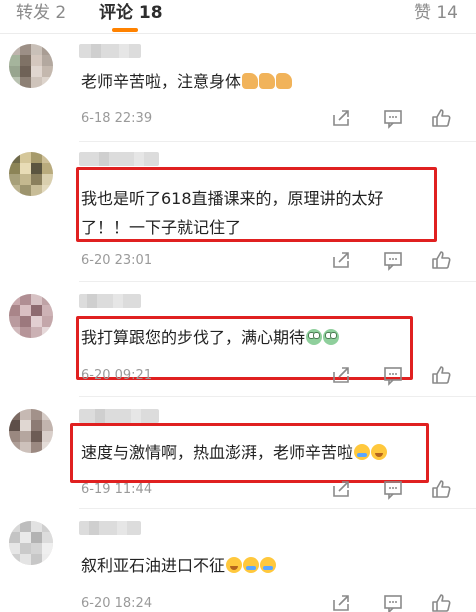 This screenshot has width=476, height=612. Describe the element at coordinates (217, 452) in the screenshot. I see `comment-text-body: 速度与激情啊，热血澎湃，老师辛苦啦` at that location.